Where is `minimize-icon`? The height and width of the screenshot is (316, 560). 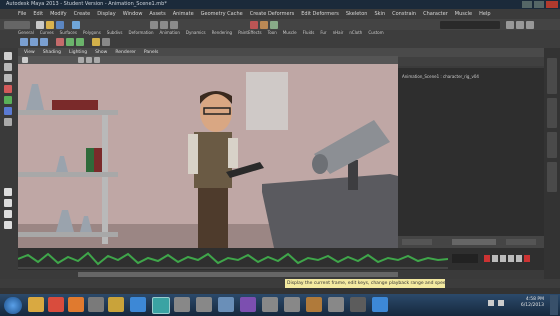 minimize-icon is located at coordinates (527, 4).